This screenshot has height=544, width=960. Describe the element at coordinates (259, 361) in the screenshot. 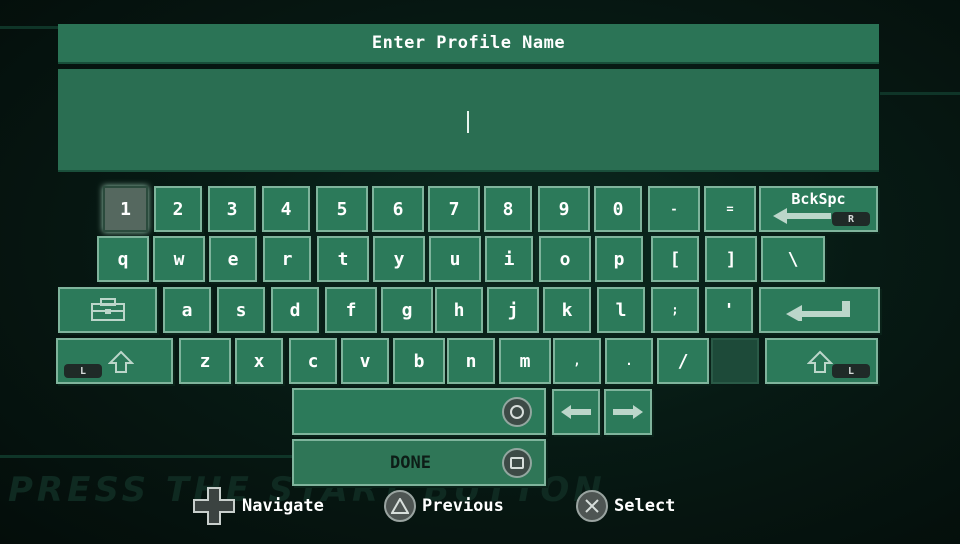

I see `key-x: x` at that location.